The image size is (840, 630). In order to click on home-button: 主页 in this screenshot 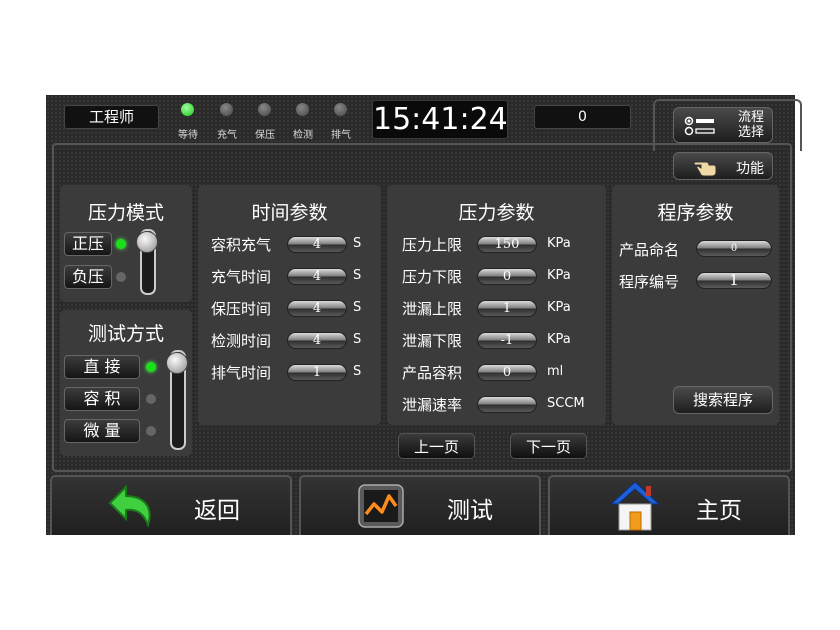, I will do `click(669, 505)`.